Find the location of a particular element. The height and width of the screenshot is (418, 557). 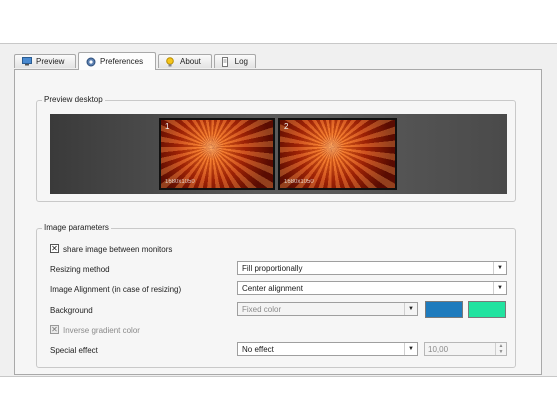

special-effect-value: No effect is located at coordinates (258, 349).